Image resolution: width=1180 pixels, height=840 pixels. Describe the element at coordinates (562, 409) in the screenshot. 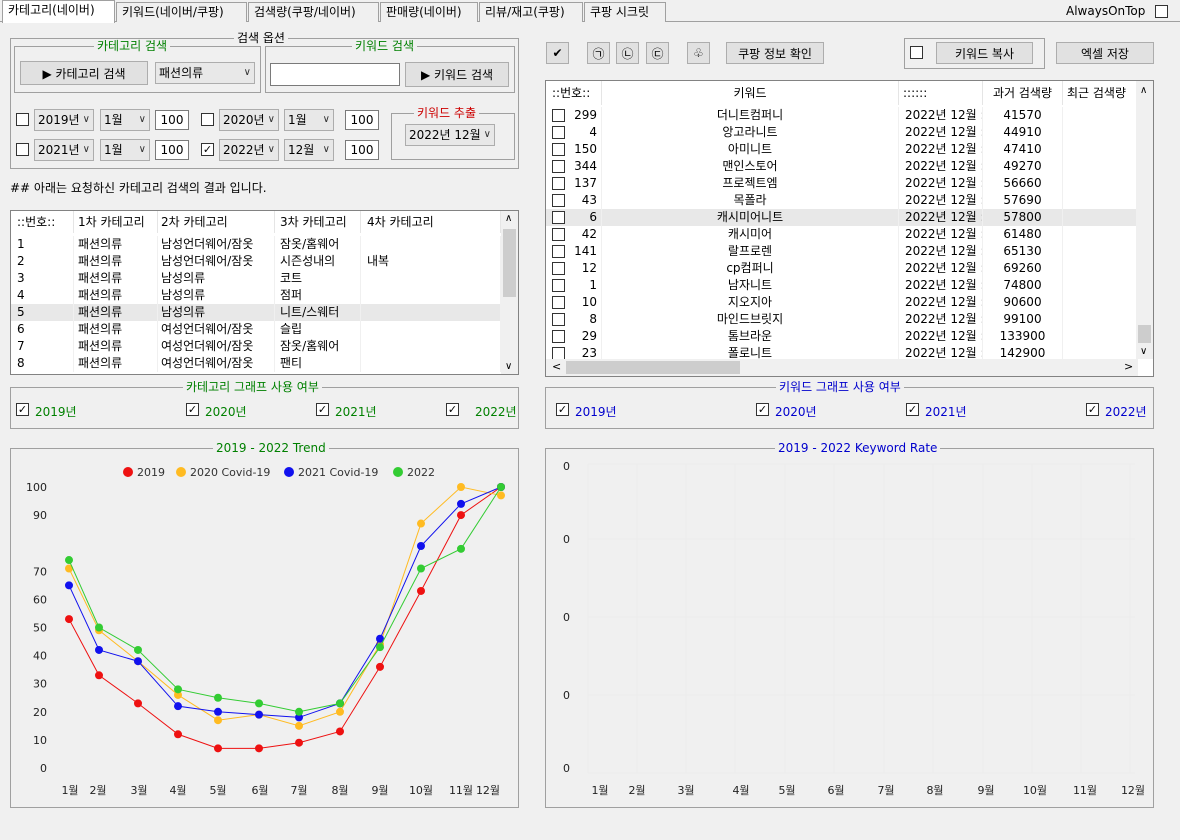

I see `kw-graph-2019-checkbox: ✓` at that location.